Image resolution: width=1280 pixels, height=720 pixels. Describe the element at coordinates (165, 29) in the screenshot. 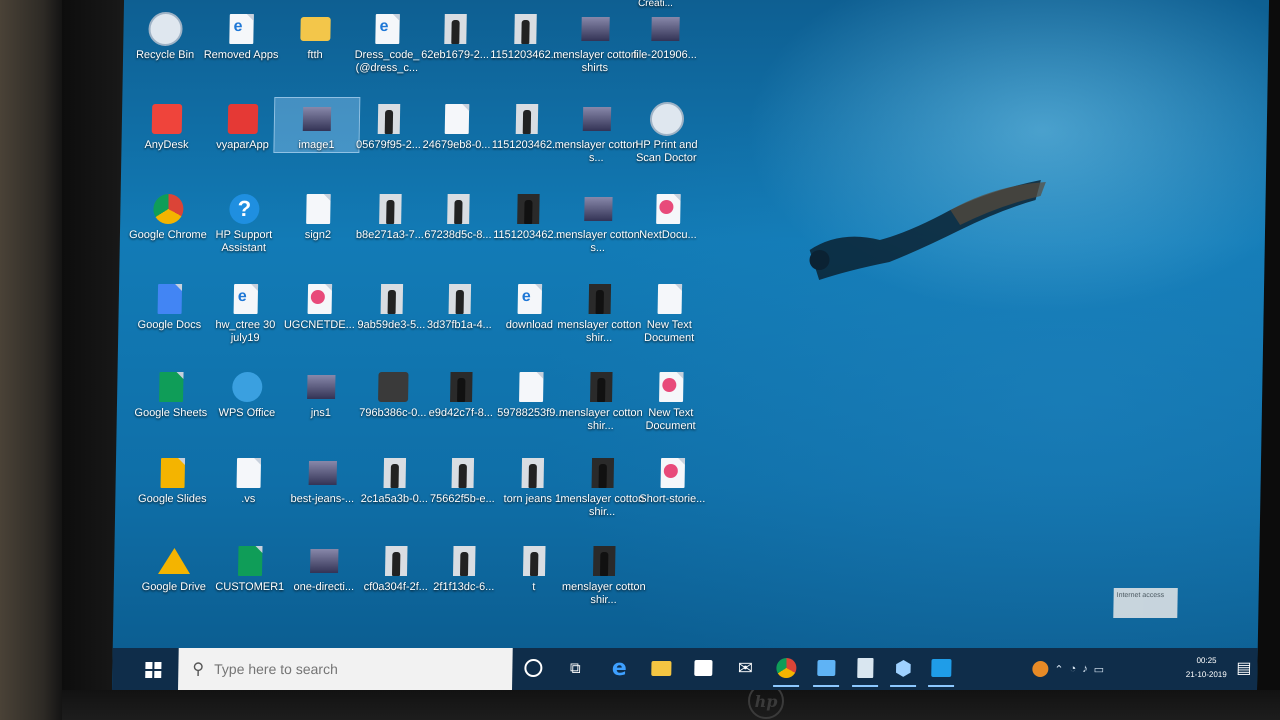

I see `recycle-bin-icon` at that location.